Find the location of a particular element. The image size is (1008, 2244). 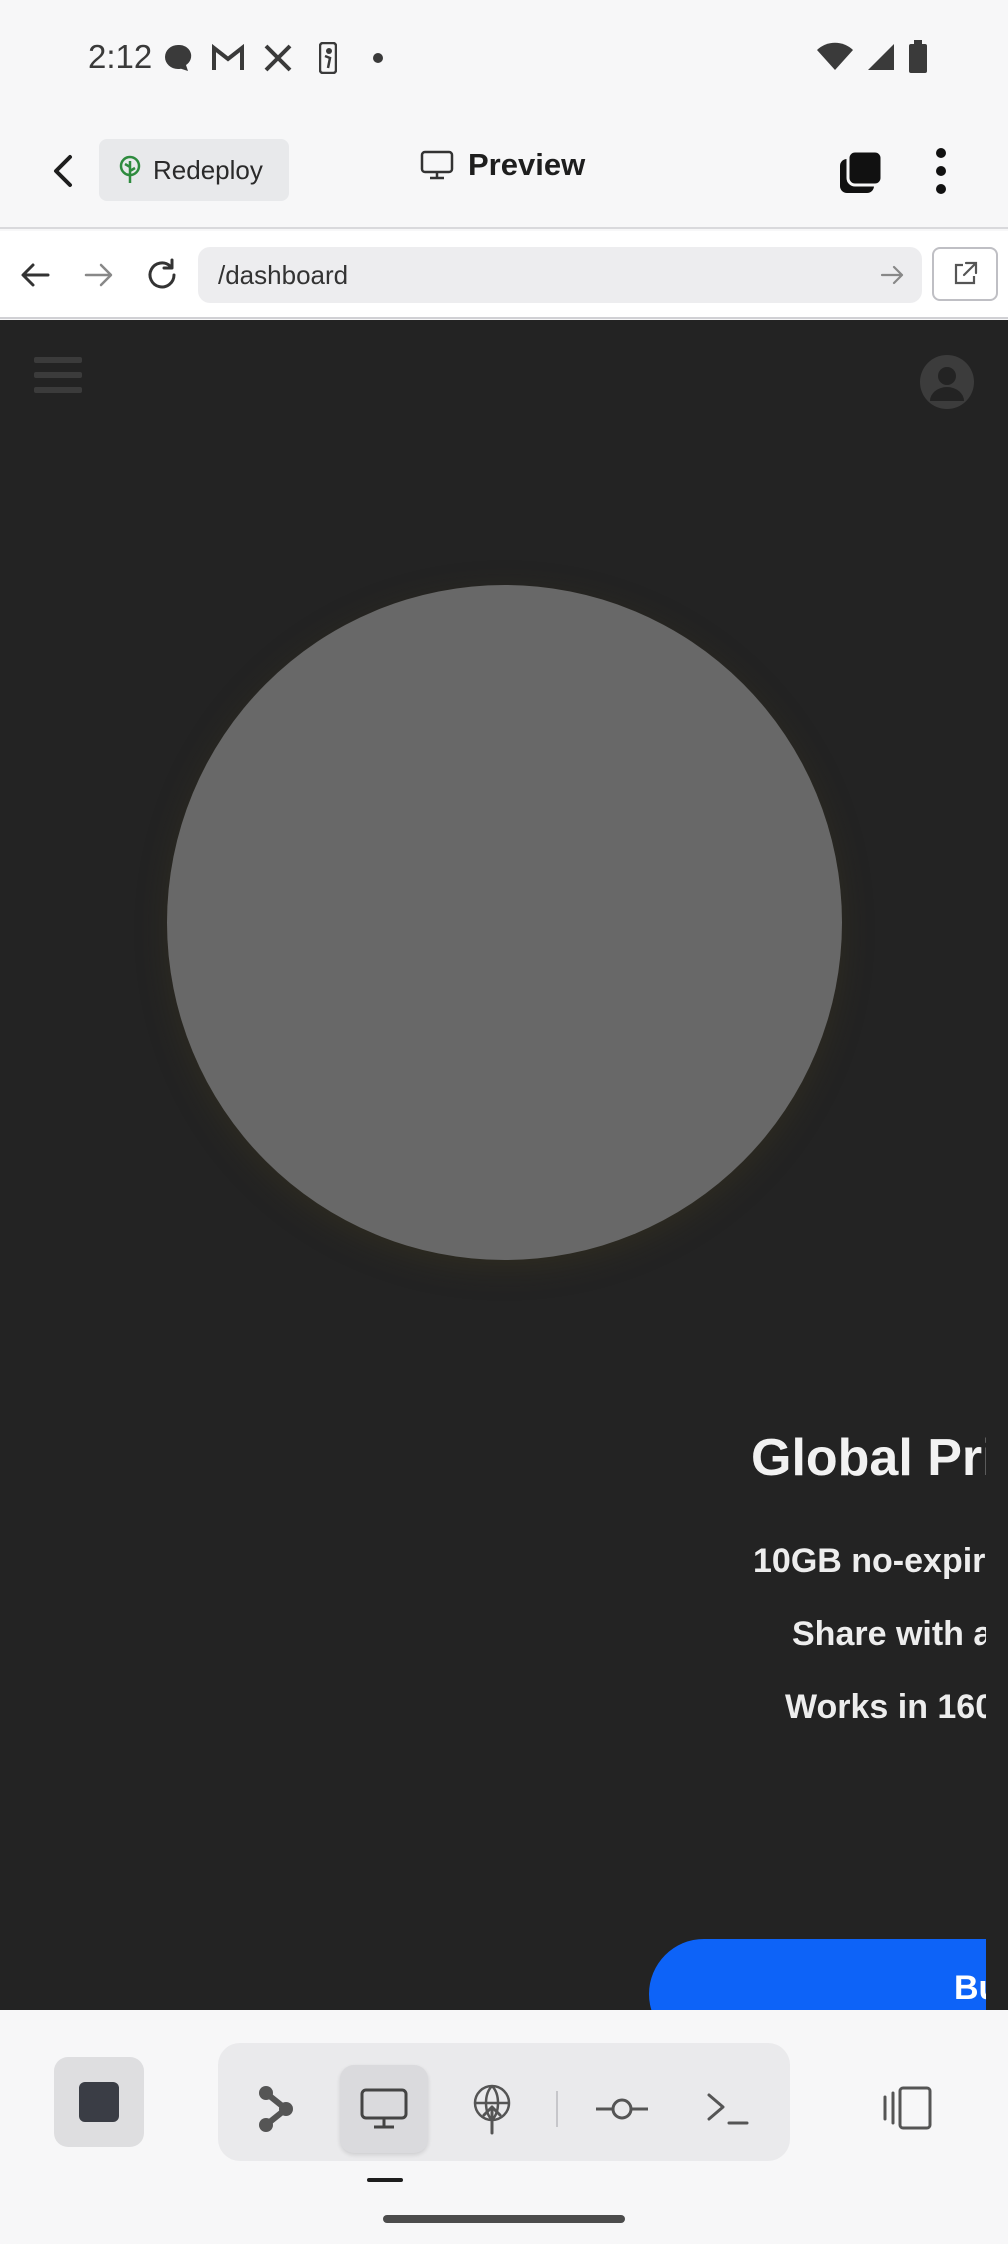

chat-bubble-icon is located at coordinates (178, 58).